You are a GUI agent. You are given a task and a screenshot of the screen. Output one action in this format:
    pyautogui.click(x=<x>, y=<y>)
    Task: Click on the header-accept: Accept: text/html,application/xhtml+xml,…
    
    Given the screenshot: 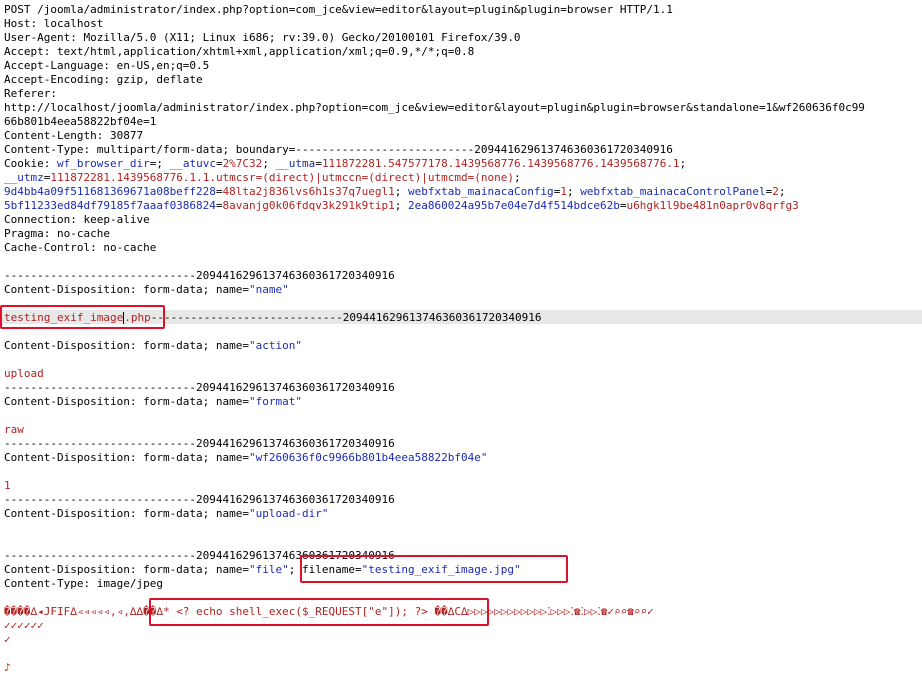 What is the action you would take?
    pyautogui.click(x=239, y=52)
    